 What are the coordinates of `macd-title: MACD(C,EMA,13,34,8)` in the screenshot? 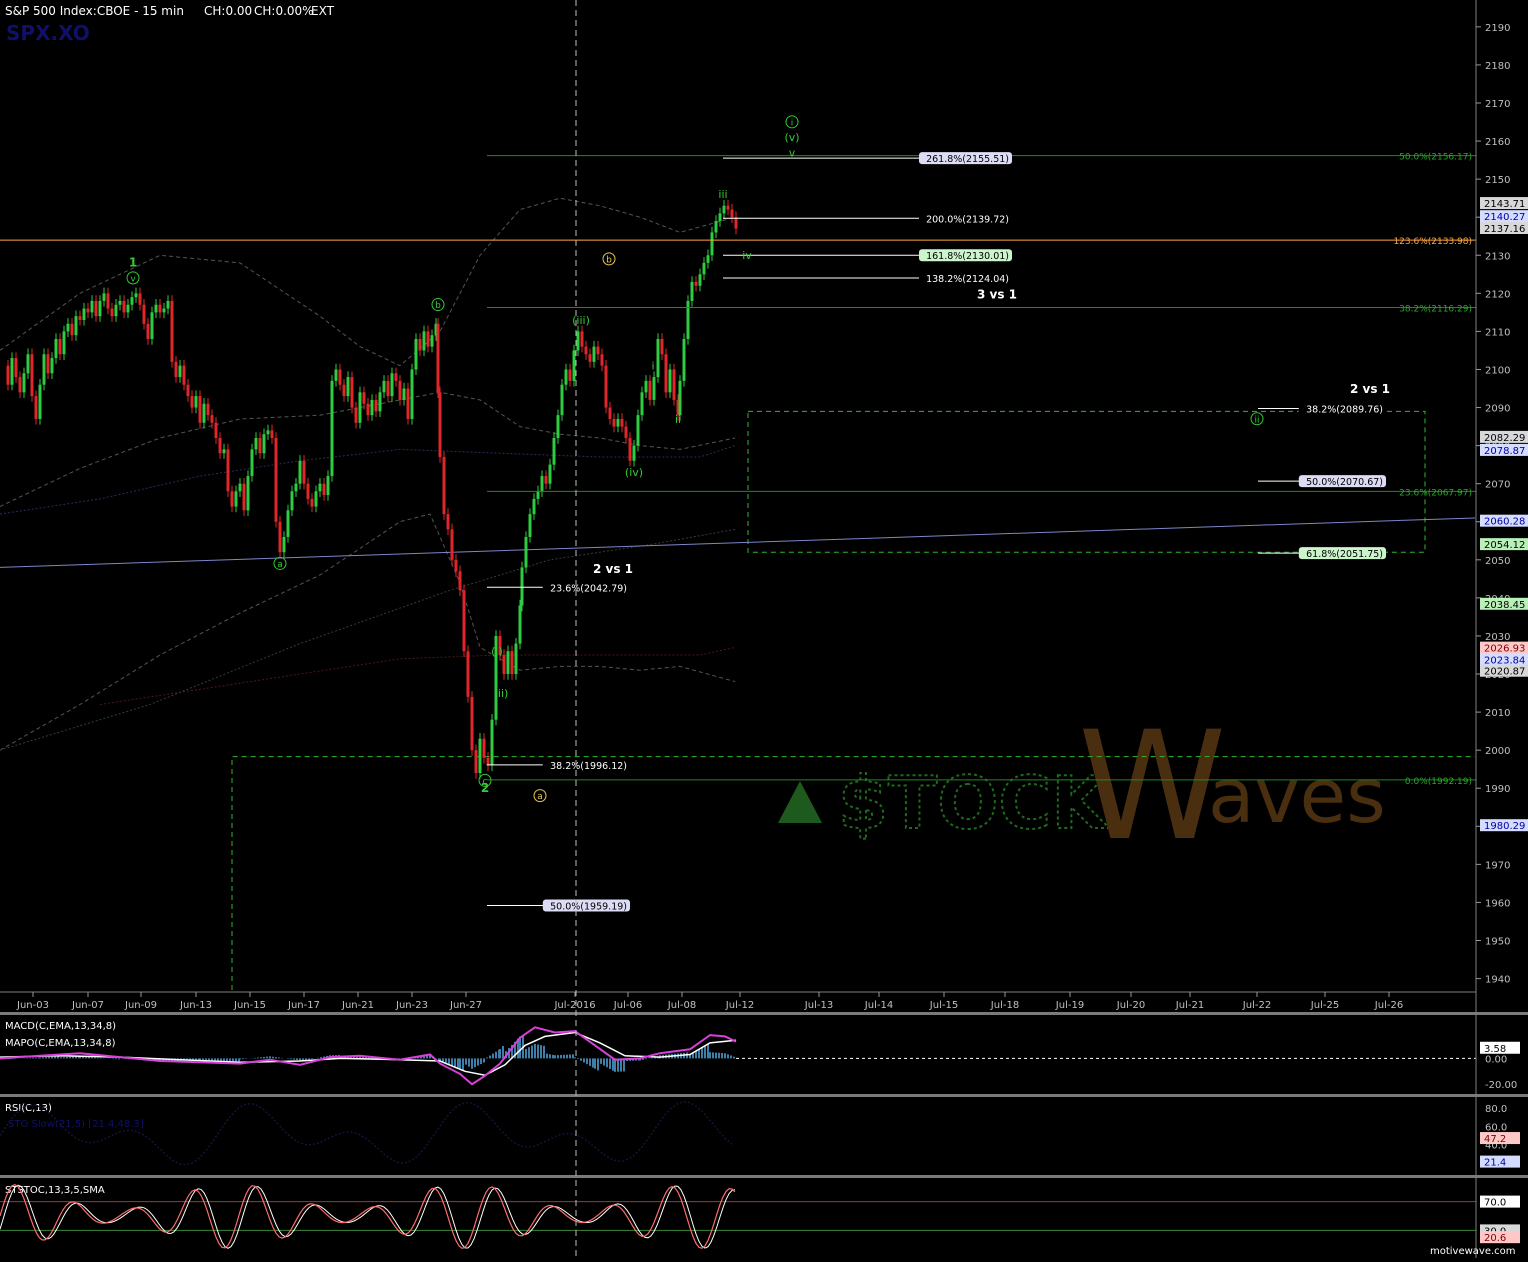 It's located at (60, 1026).